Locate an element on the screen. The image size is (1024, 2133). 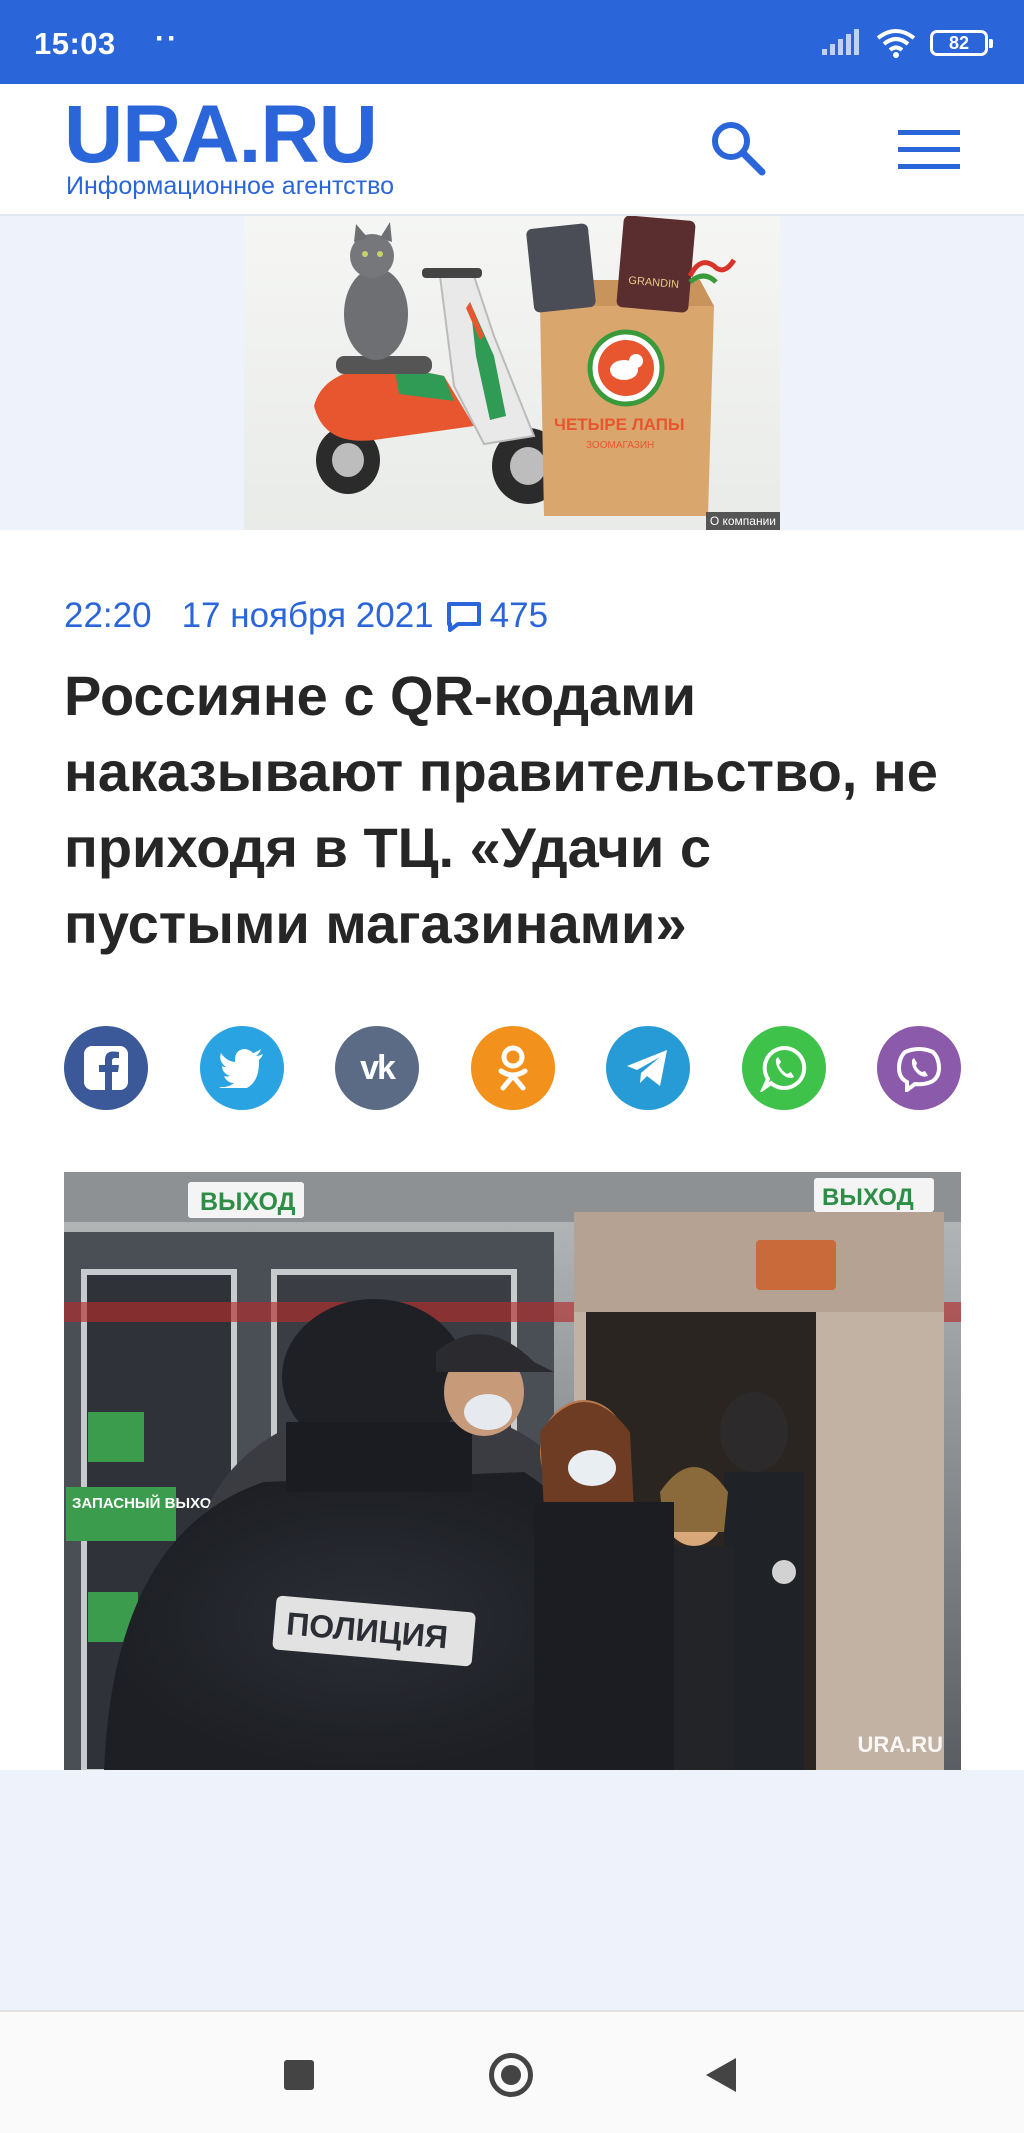
share-facebook-button is located at coordinates (106, 1068).